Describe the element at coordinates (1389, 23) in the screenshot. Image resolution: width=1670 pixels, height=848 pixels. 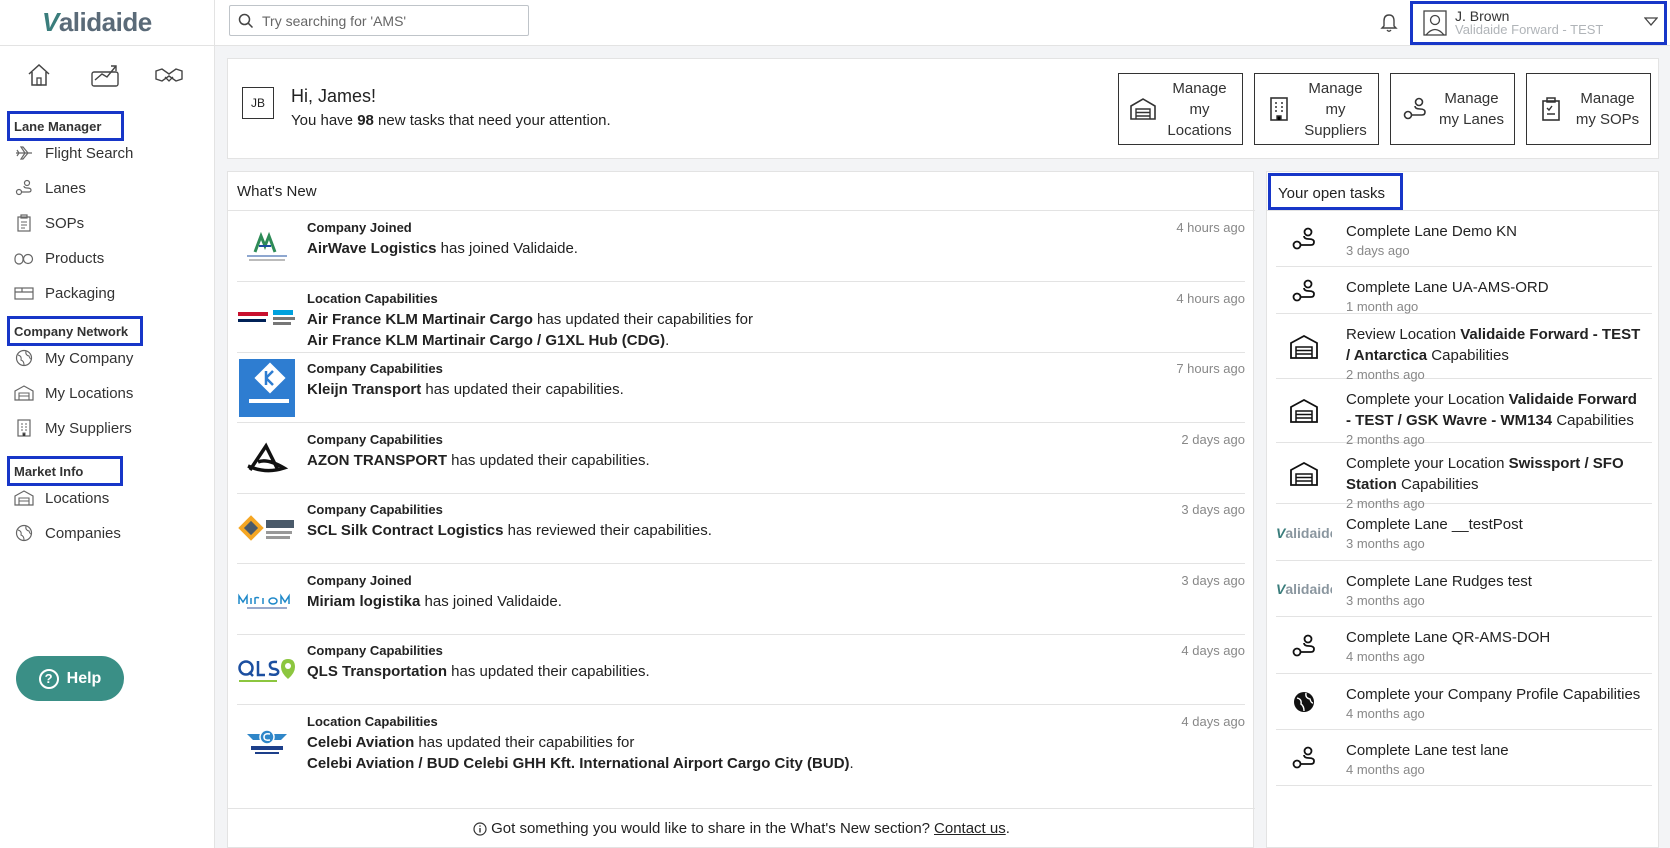
I see `bell-icon` at that location.